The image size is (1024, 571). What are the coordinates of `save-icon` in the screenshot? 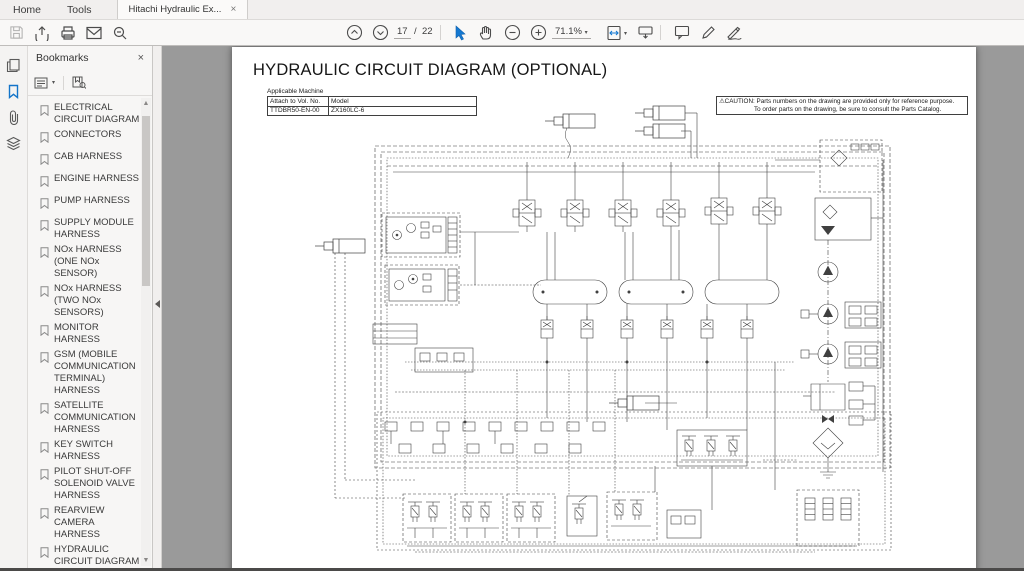 It's located at (16, 32).